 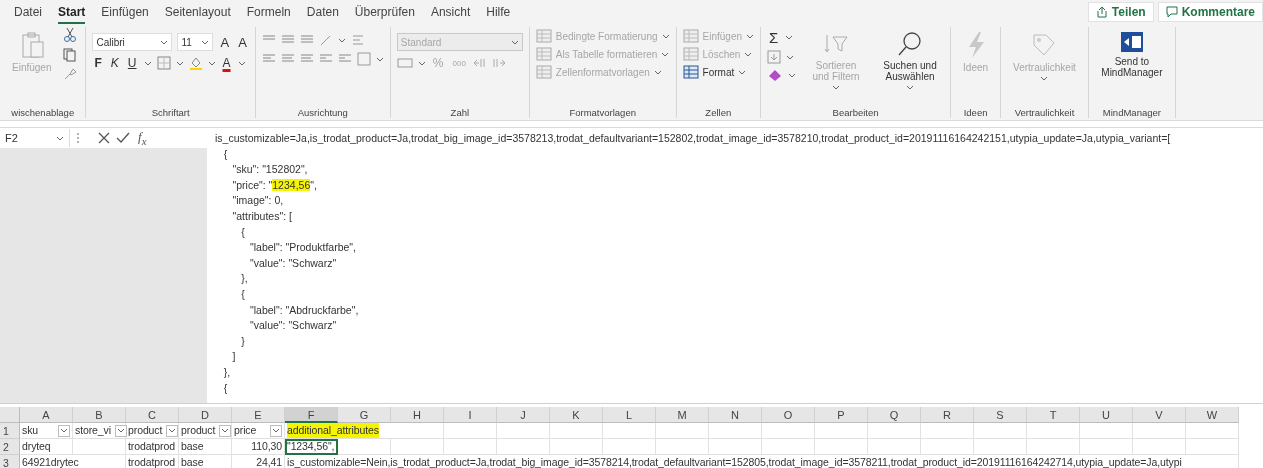 What do you see at coordinates (123, 138) in the screenshot?
I see `check-icon` at bounding box center [123, 138].